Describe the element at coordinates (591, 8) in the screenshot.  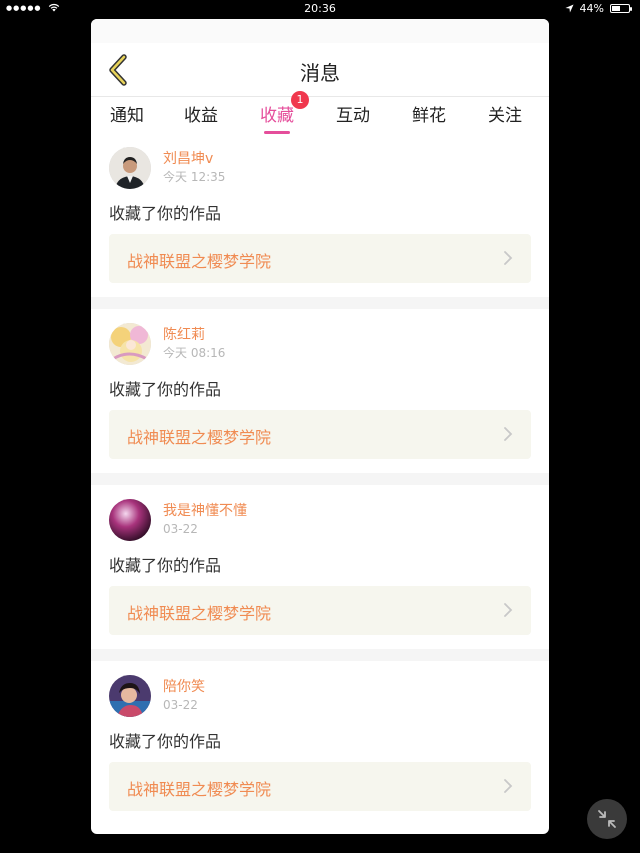
I see `battery-percent: 44%` at that location.